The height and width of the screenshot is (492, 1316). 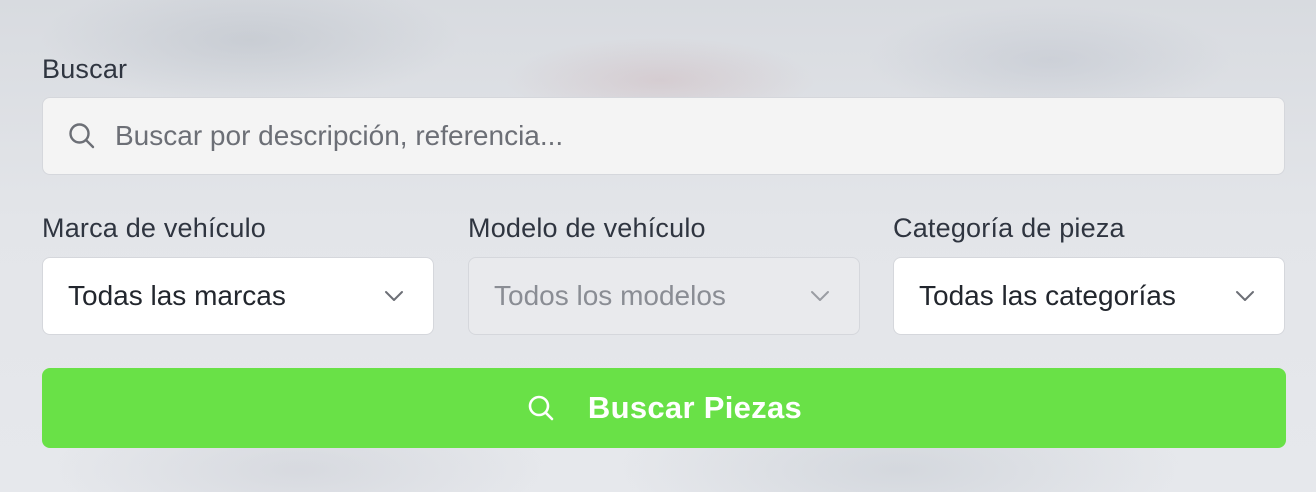 What do you see at coordinates (695, 407) in the screenshot?
I see `search-parts-button-label: Buscar Piezas` at bounding box center [695, 407].